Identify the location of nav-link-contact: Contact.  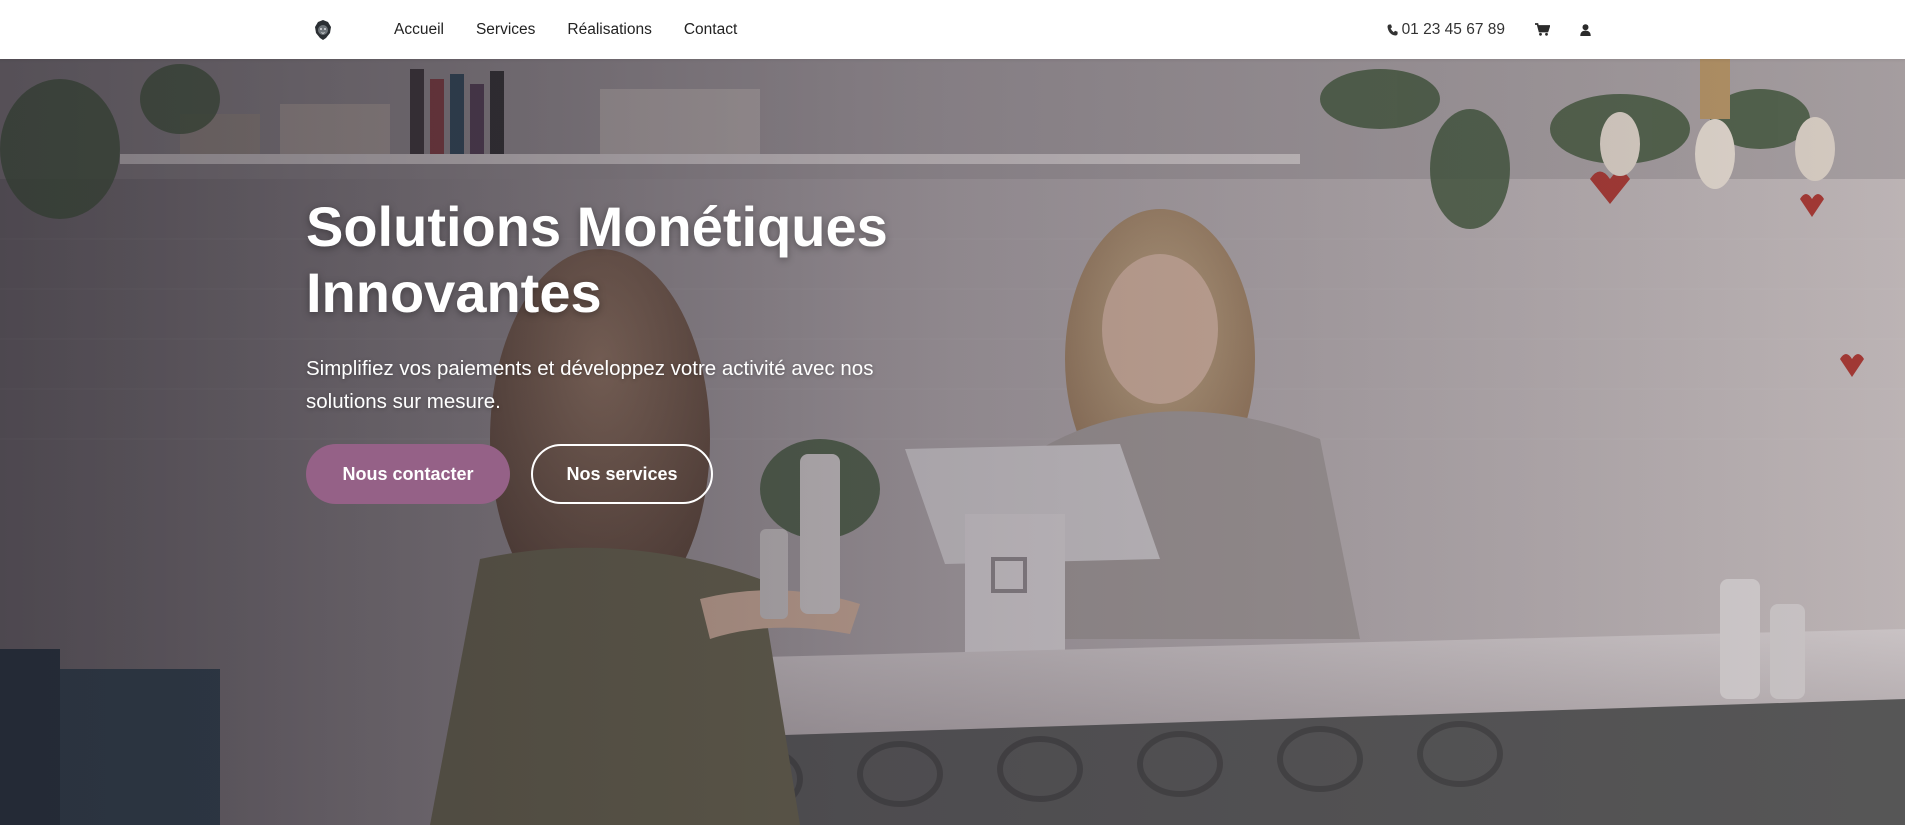
(710, 30).